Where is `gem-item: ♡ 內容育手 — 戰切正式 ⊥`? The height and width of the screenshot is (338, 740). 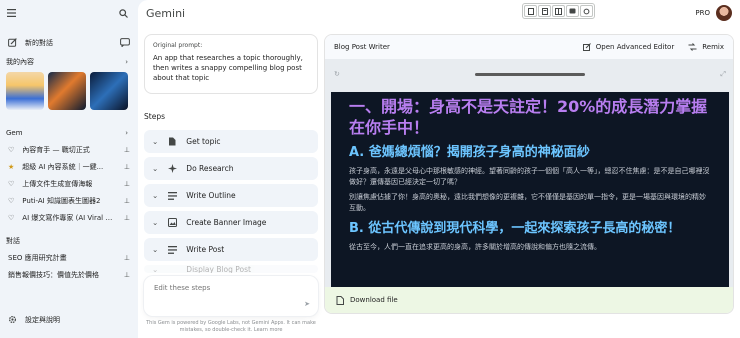
gem-item: ♡ 內容育手 — 戰切正式 ⊥ is located at coordinates (69, 149).